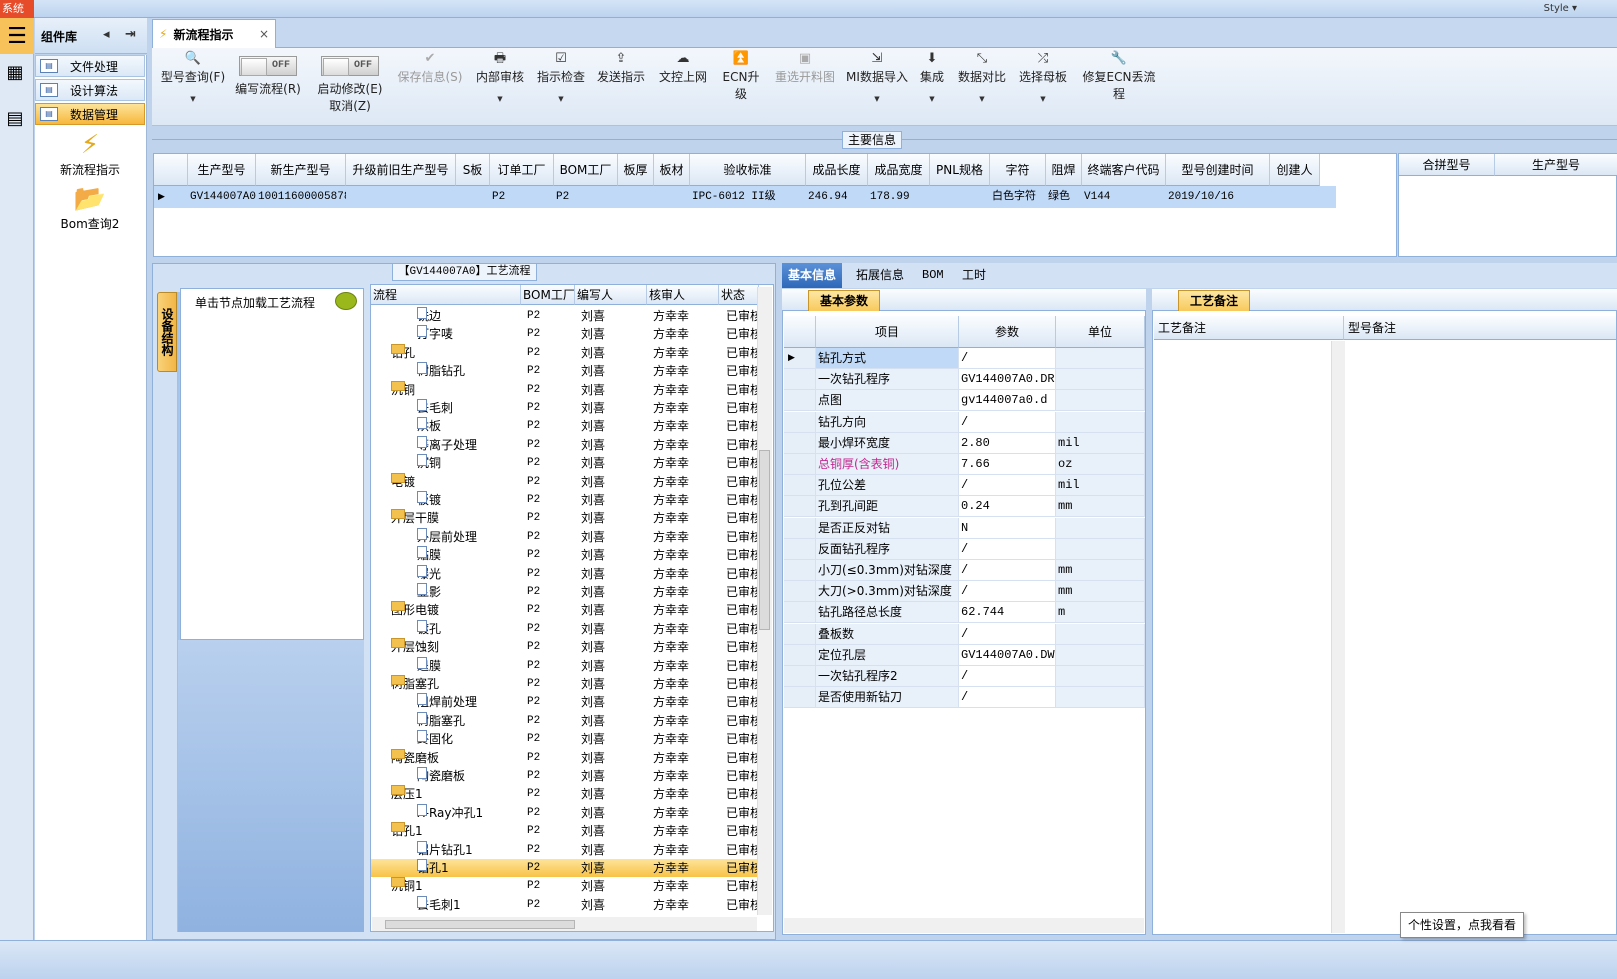 This screenshot has height=979, width=1617. I want to click on calculator-icon: ▤, so click(15, 121).